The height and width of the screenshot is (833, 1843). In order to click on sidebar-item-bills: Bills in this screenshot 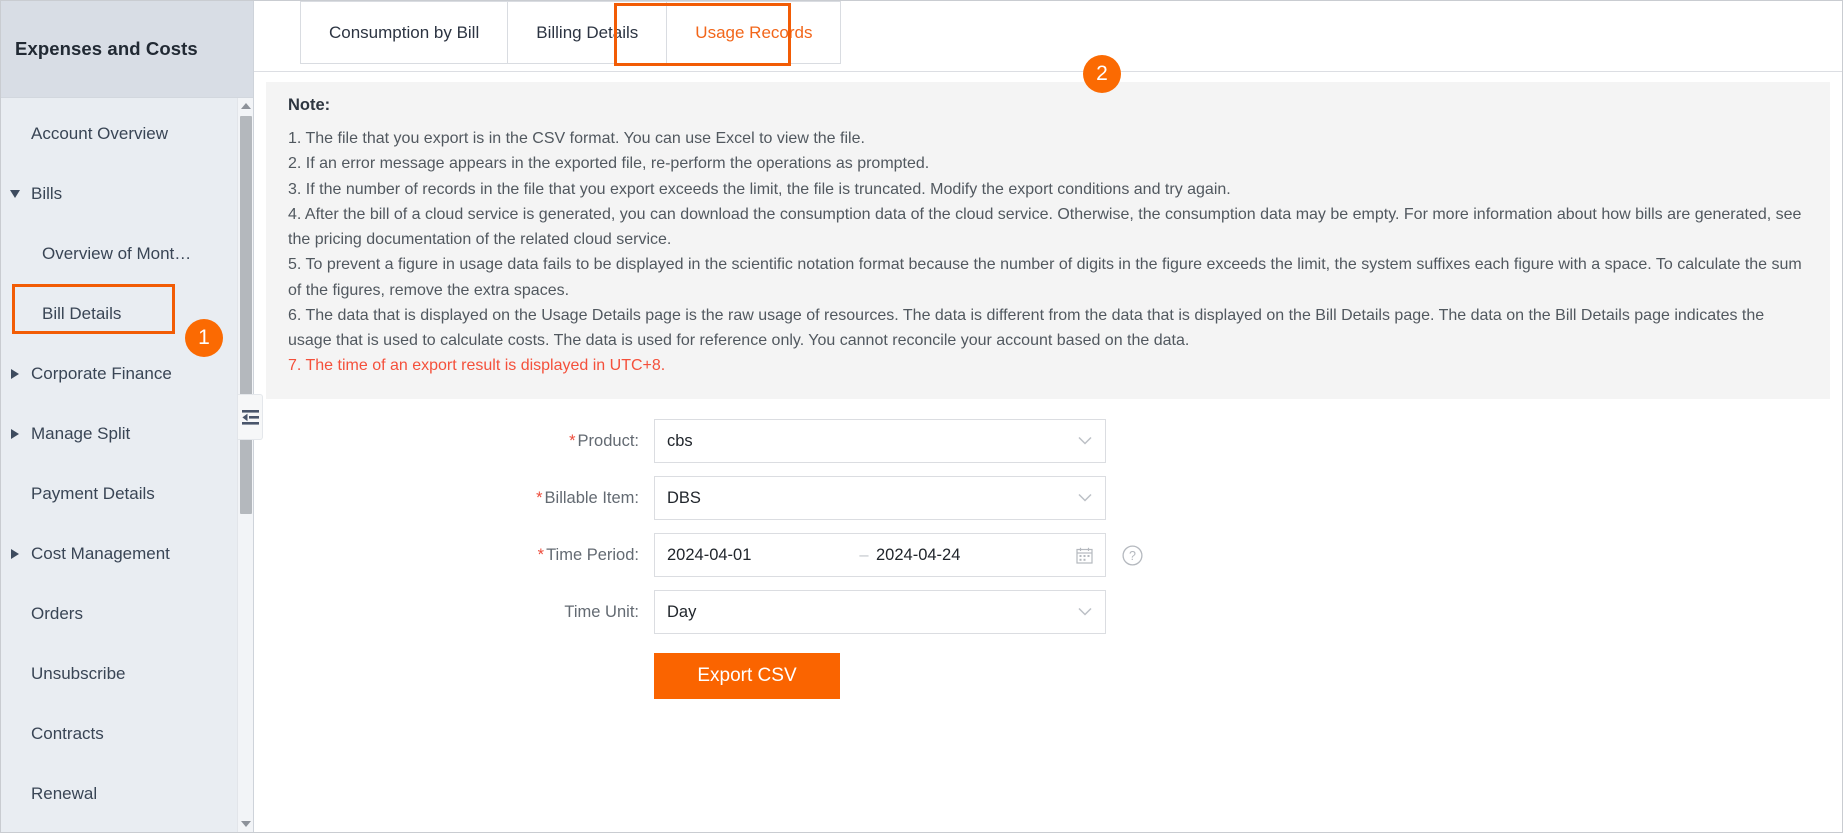, I will do `click(127, 194)`.